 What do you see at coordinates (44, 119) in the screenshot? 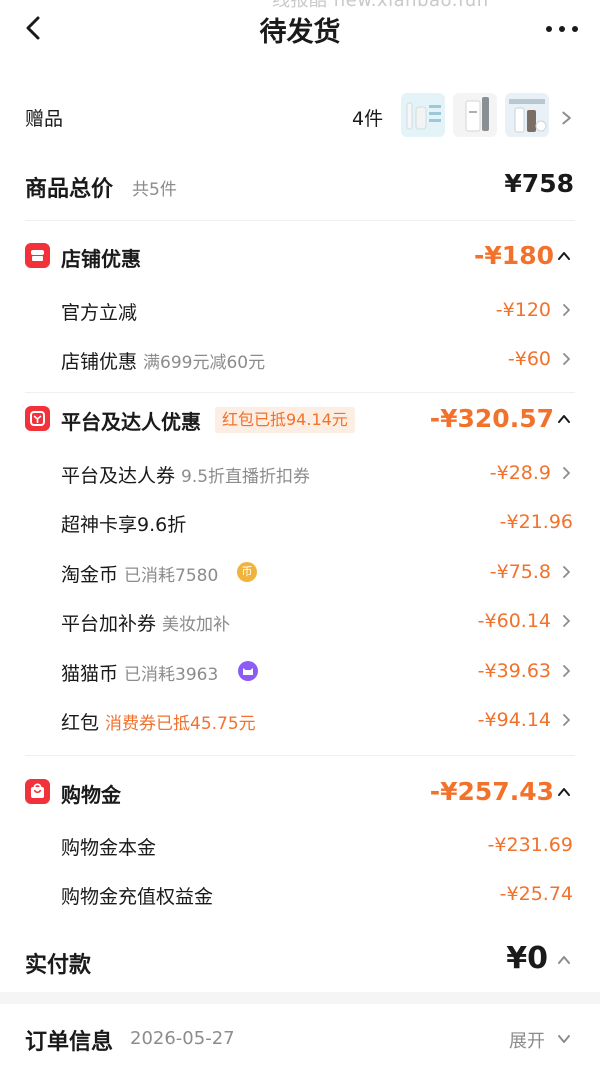
I see `gift-label: 赠品` at bounding box center [44, 119].